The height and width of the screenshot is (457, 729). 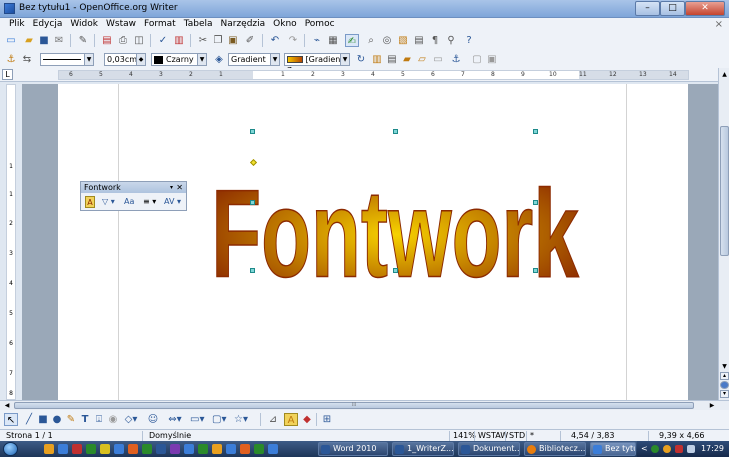 I want to click on clone-format-icon: ✐, so click(x=250, y=40).